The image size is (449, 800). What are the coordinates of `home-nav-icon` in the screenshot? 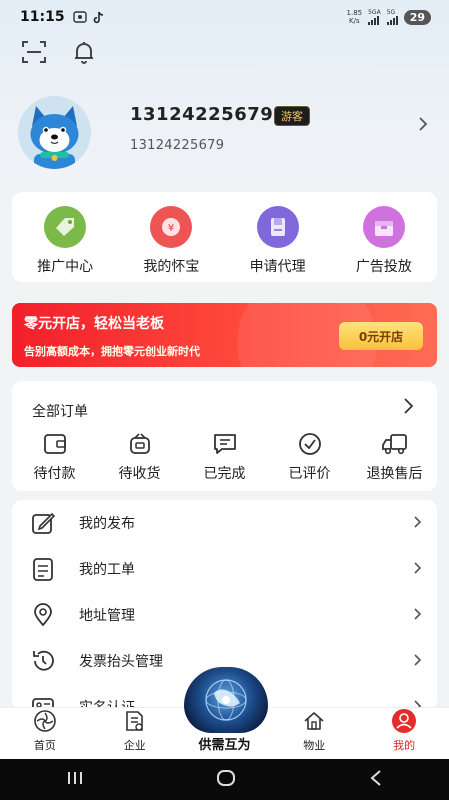 It's located at (226, 780).